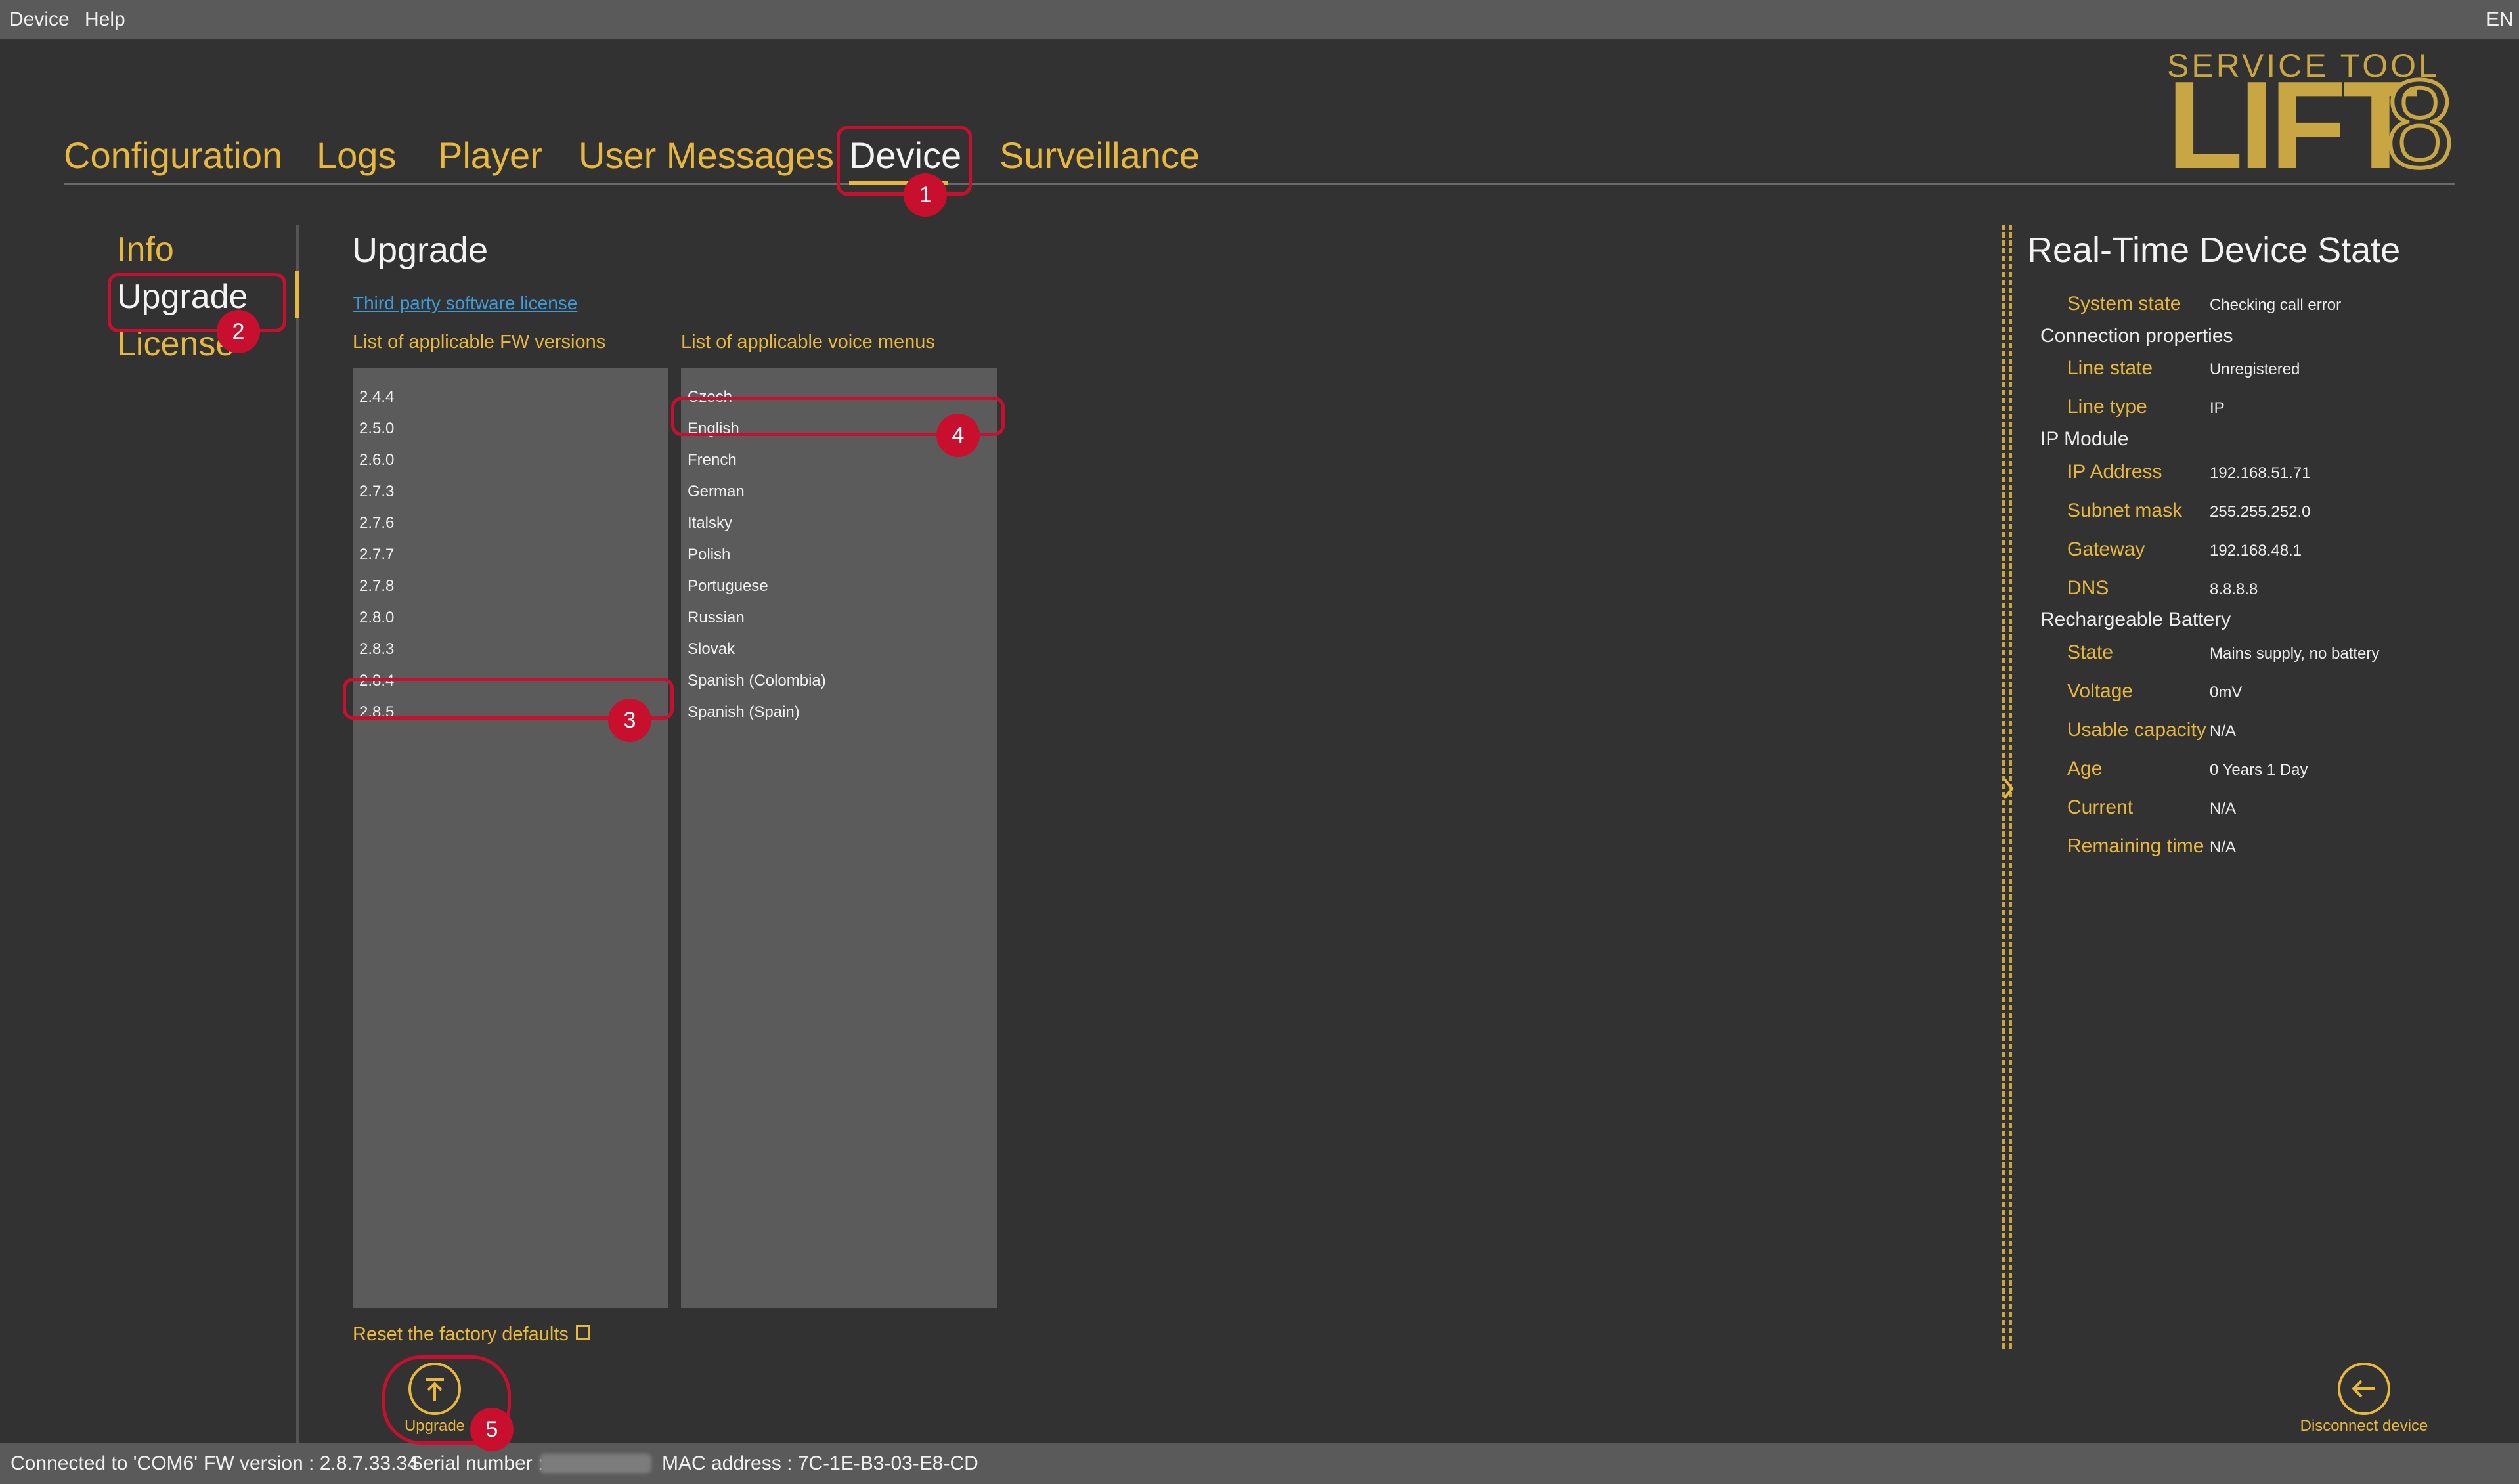  What do you see at coordinates (145, 249) in the screenshot?
I see `sidebar-item-info: Info` at bounding box center [145, 249].